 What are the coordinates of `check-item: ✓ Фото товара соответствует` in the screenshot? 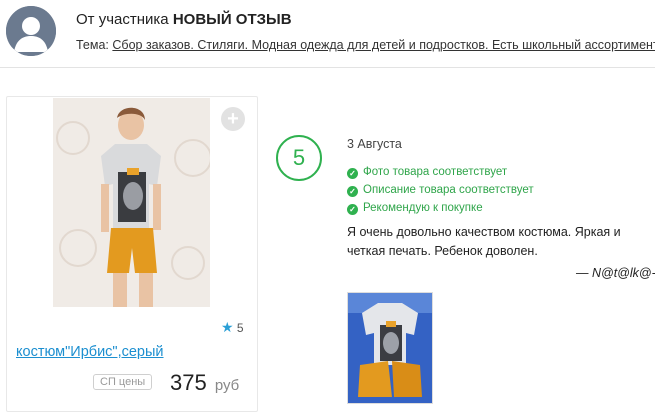 It's located at (440, 172).